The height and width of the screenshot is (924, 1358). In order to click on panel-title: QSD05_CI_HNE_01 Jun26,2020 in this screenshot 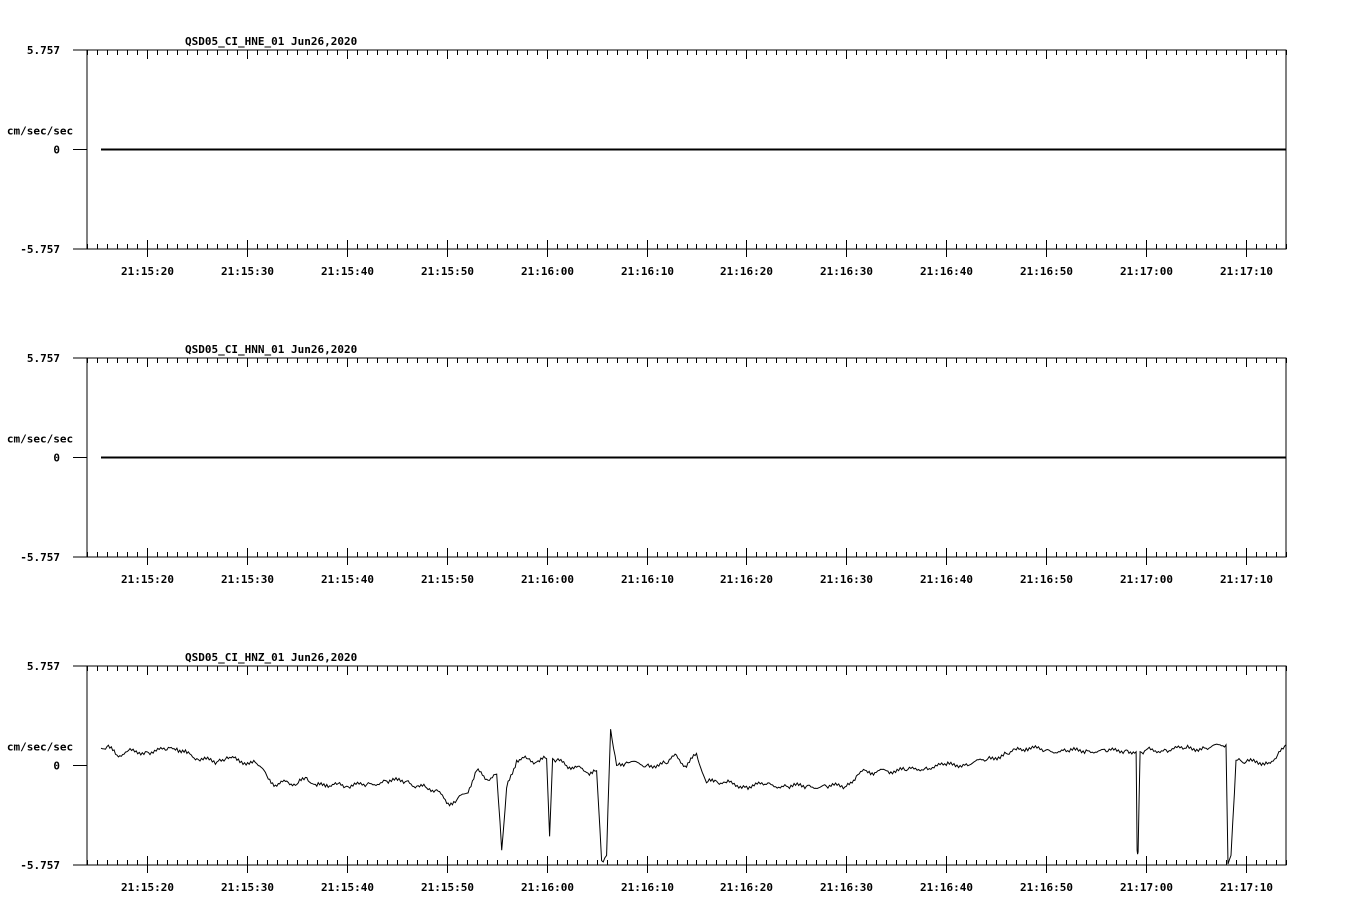, I will do `click(271, 41)`.